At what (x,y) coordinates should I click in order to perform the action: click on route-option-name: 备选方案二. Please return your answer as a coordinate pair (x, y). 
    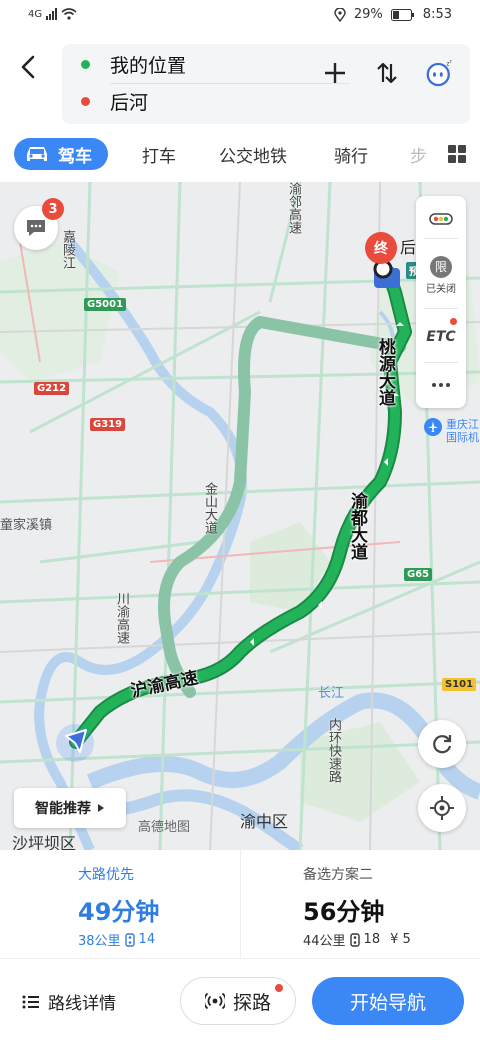
    Looking at the image, I should click on (338, 875).